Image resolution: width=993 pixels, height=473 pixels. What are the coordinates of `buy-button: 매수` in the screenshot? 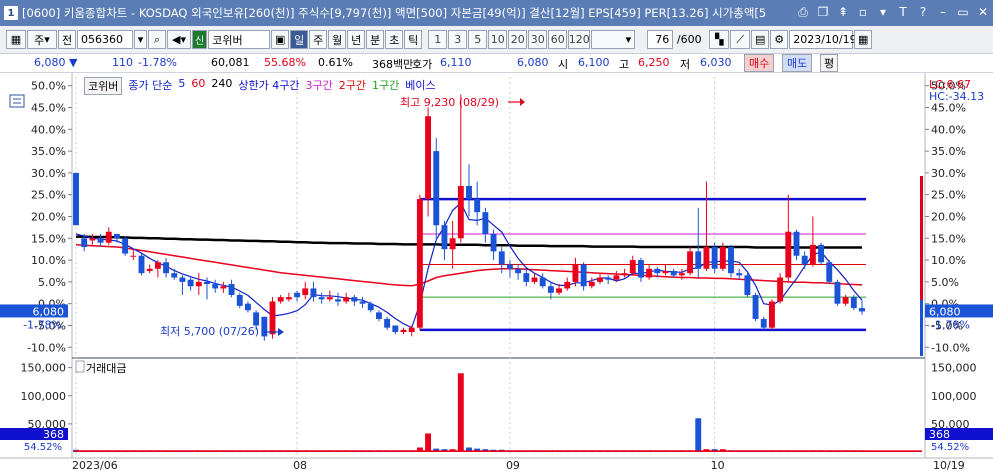 It's located at (759, 63).